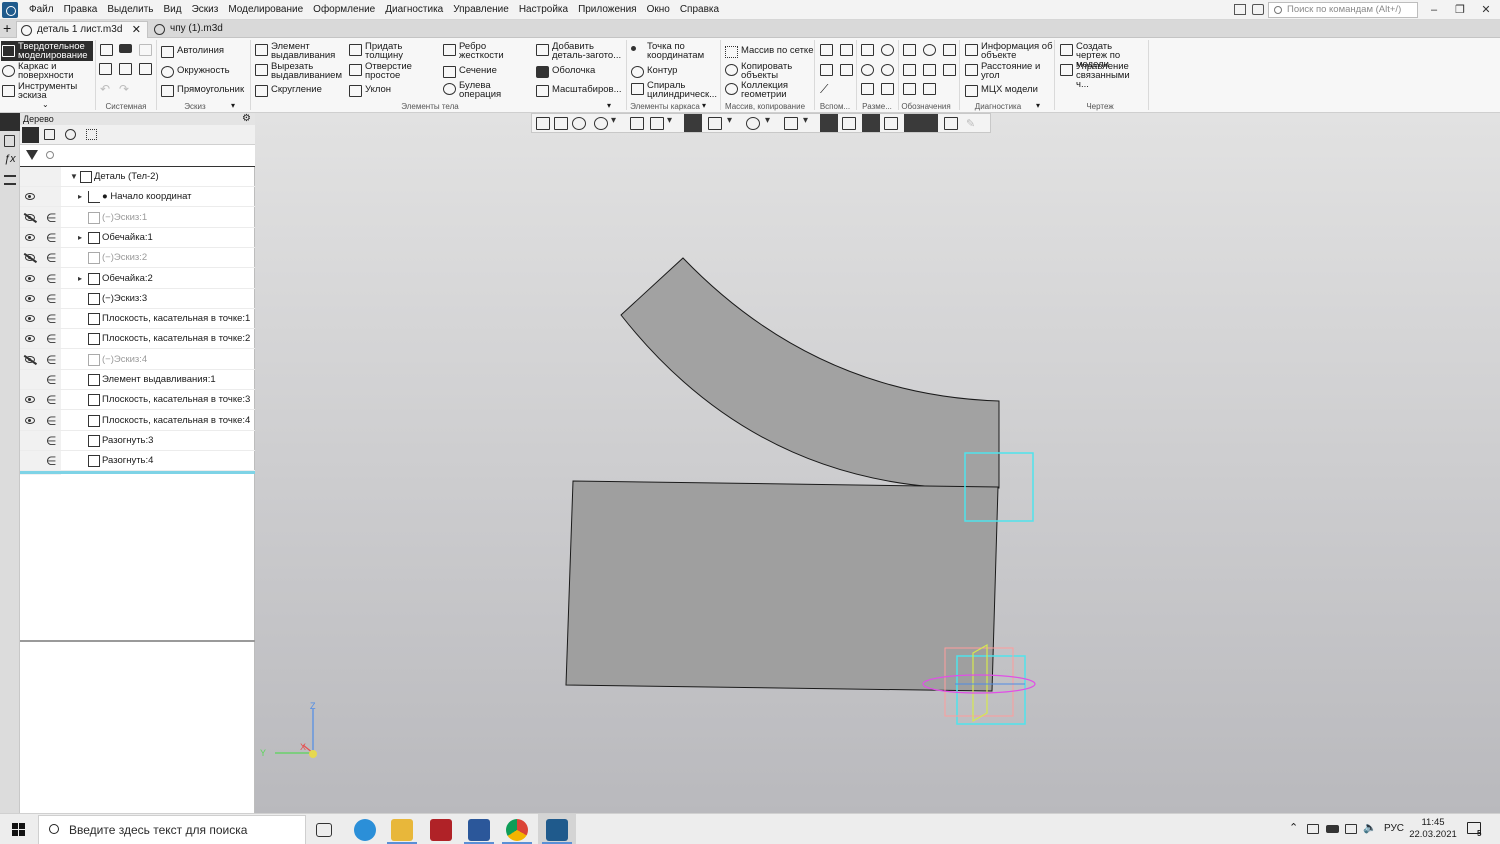 The width and height of the screenshot is (1500, 844). I want to click on tree-view-3d-icon, so click(70, 134).